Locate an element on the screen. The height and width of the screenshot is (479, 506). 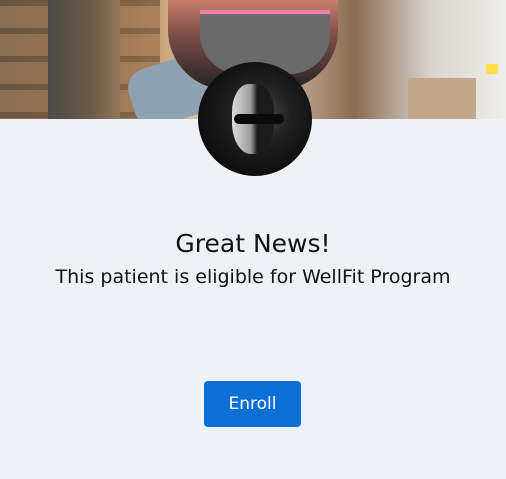
exit-sign is located at coordinates (492, 69).